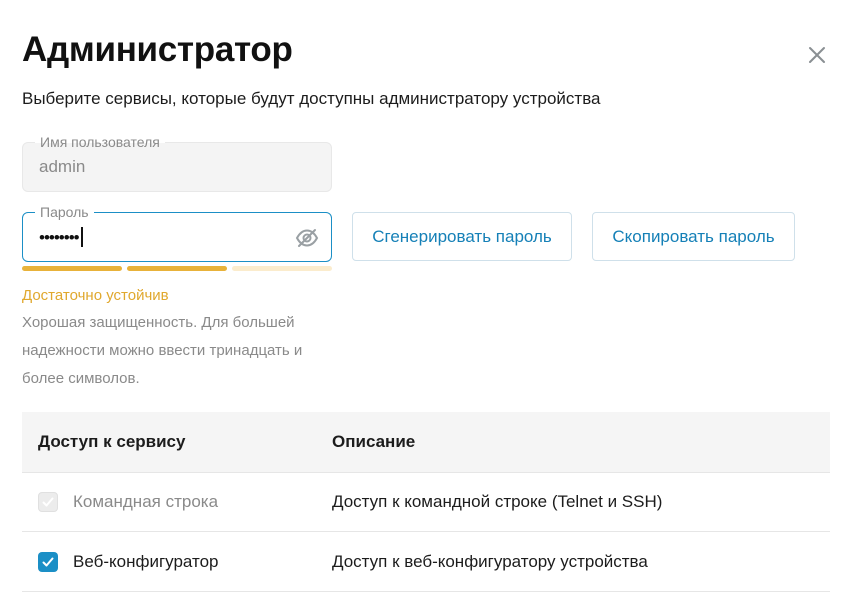 Image resolution: width=855 pixels, height=602 pixels. Describe the element at coordinates (817, 55) in the screenshot. I see `close-icon` at that location.